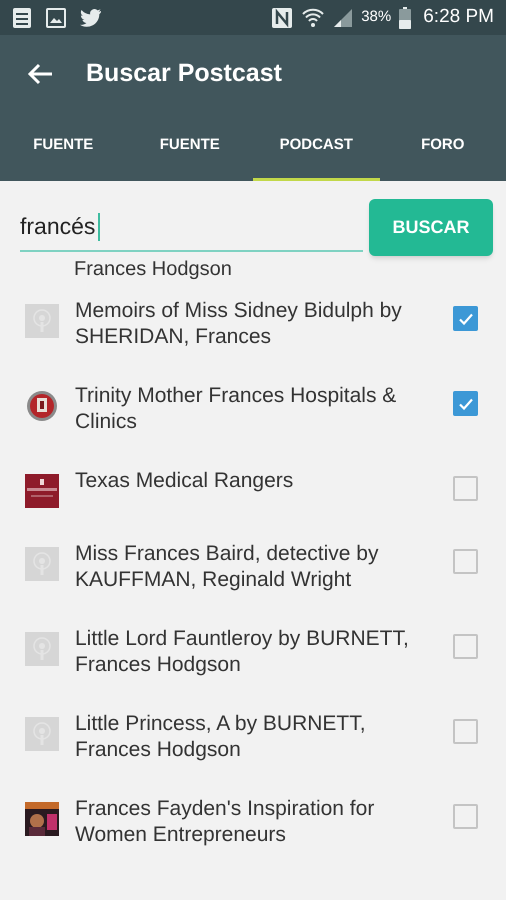 Image resolution: width=506 pixels, height=900 pixels. I want to click on result-title: Memoirs of Miss Sidney Bidulph by SHERIDAN, Frances, so click(239, 324).